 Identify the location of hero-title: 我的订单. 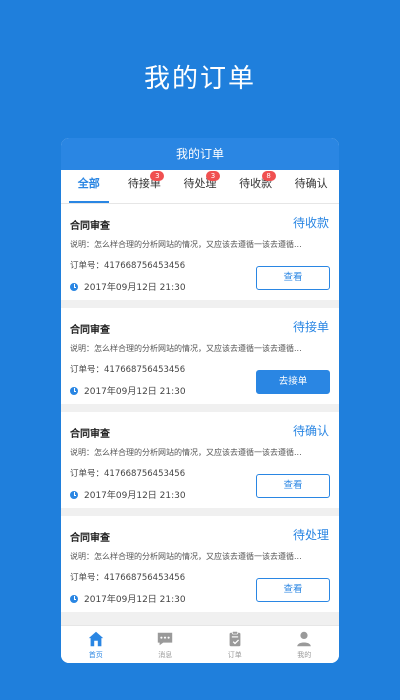
(199, 79).